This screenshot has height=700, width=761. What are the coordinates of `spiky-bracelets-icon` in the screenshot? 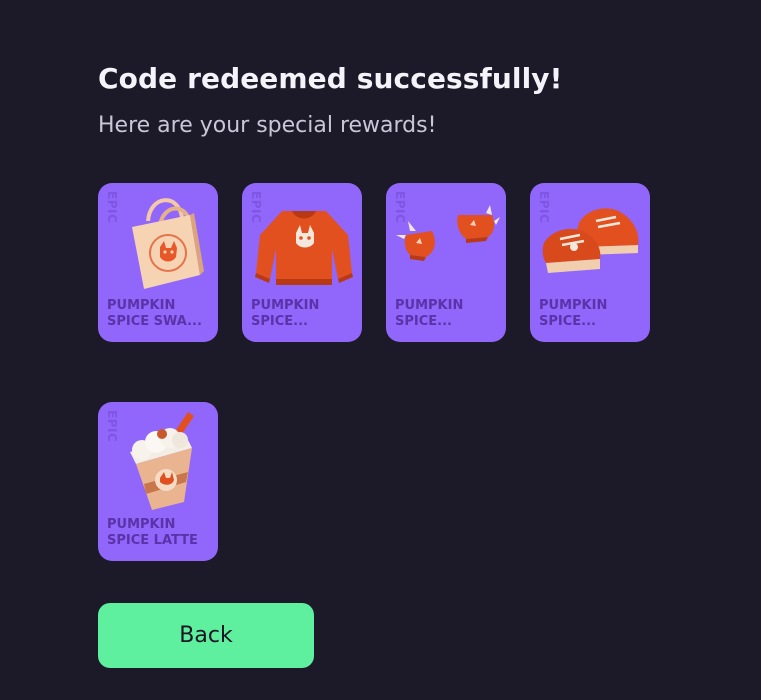 It's located at (448, 233).